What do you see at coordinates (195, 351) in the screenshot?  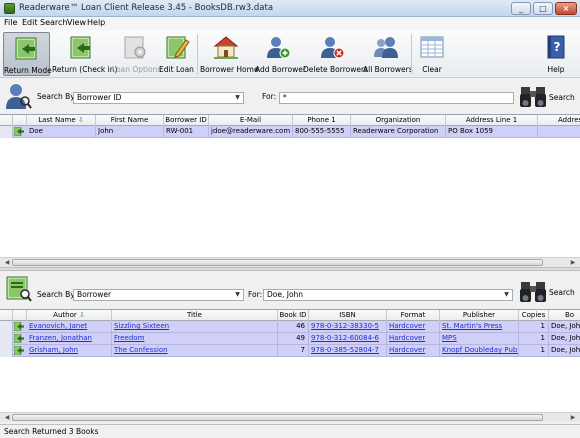 I see `cell-title: The Confession` at bounding box center [195, 351].